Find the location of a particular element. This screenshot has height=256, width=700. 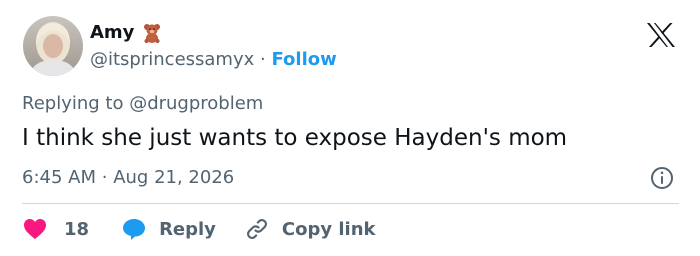

copy-link-label: Copy link is located at coordinates (328, 229).